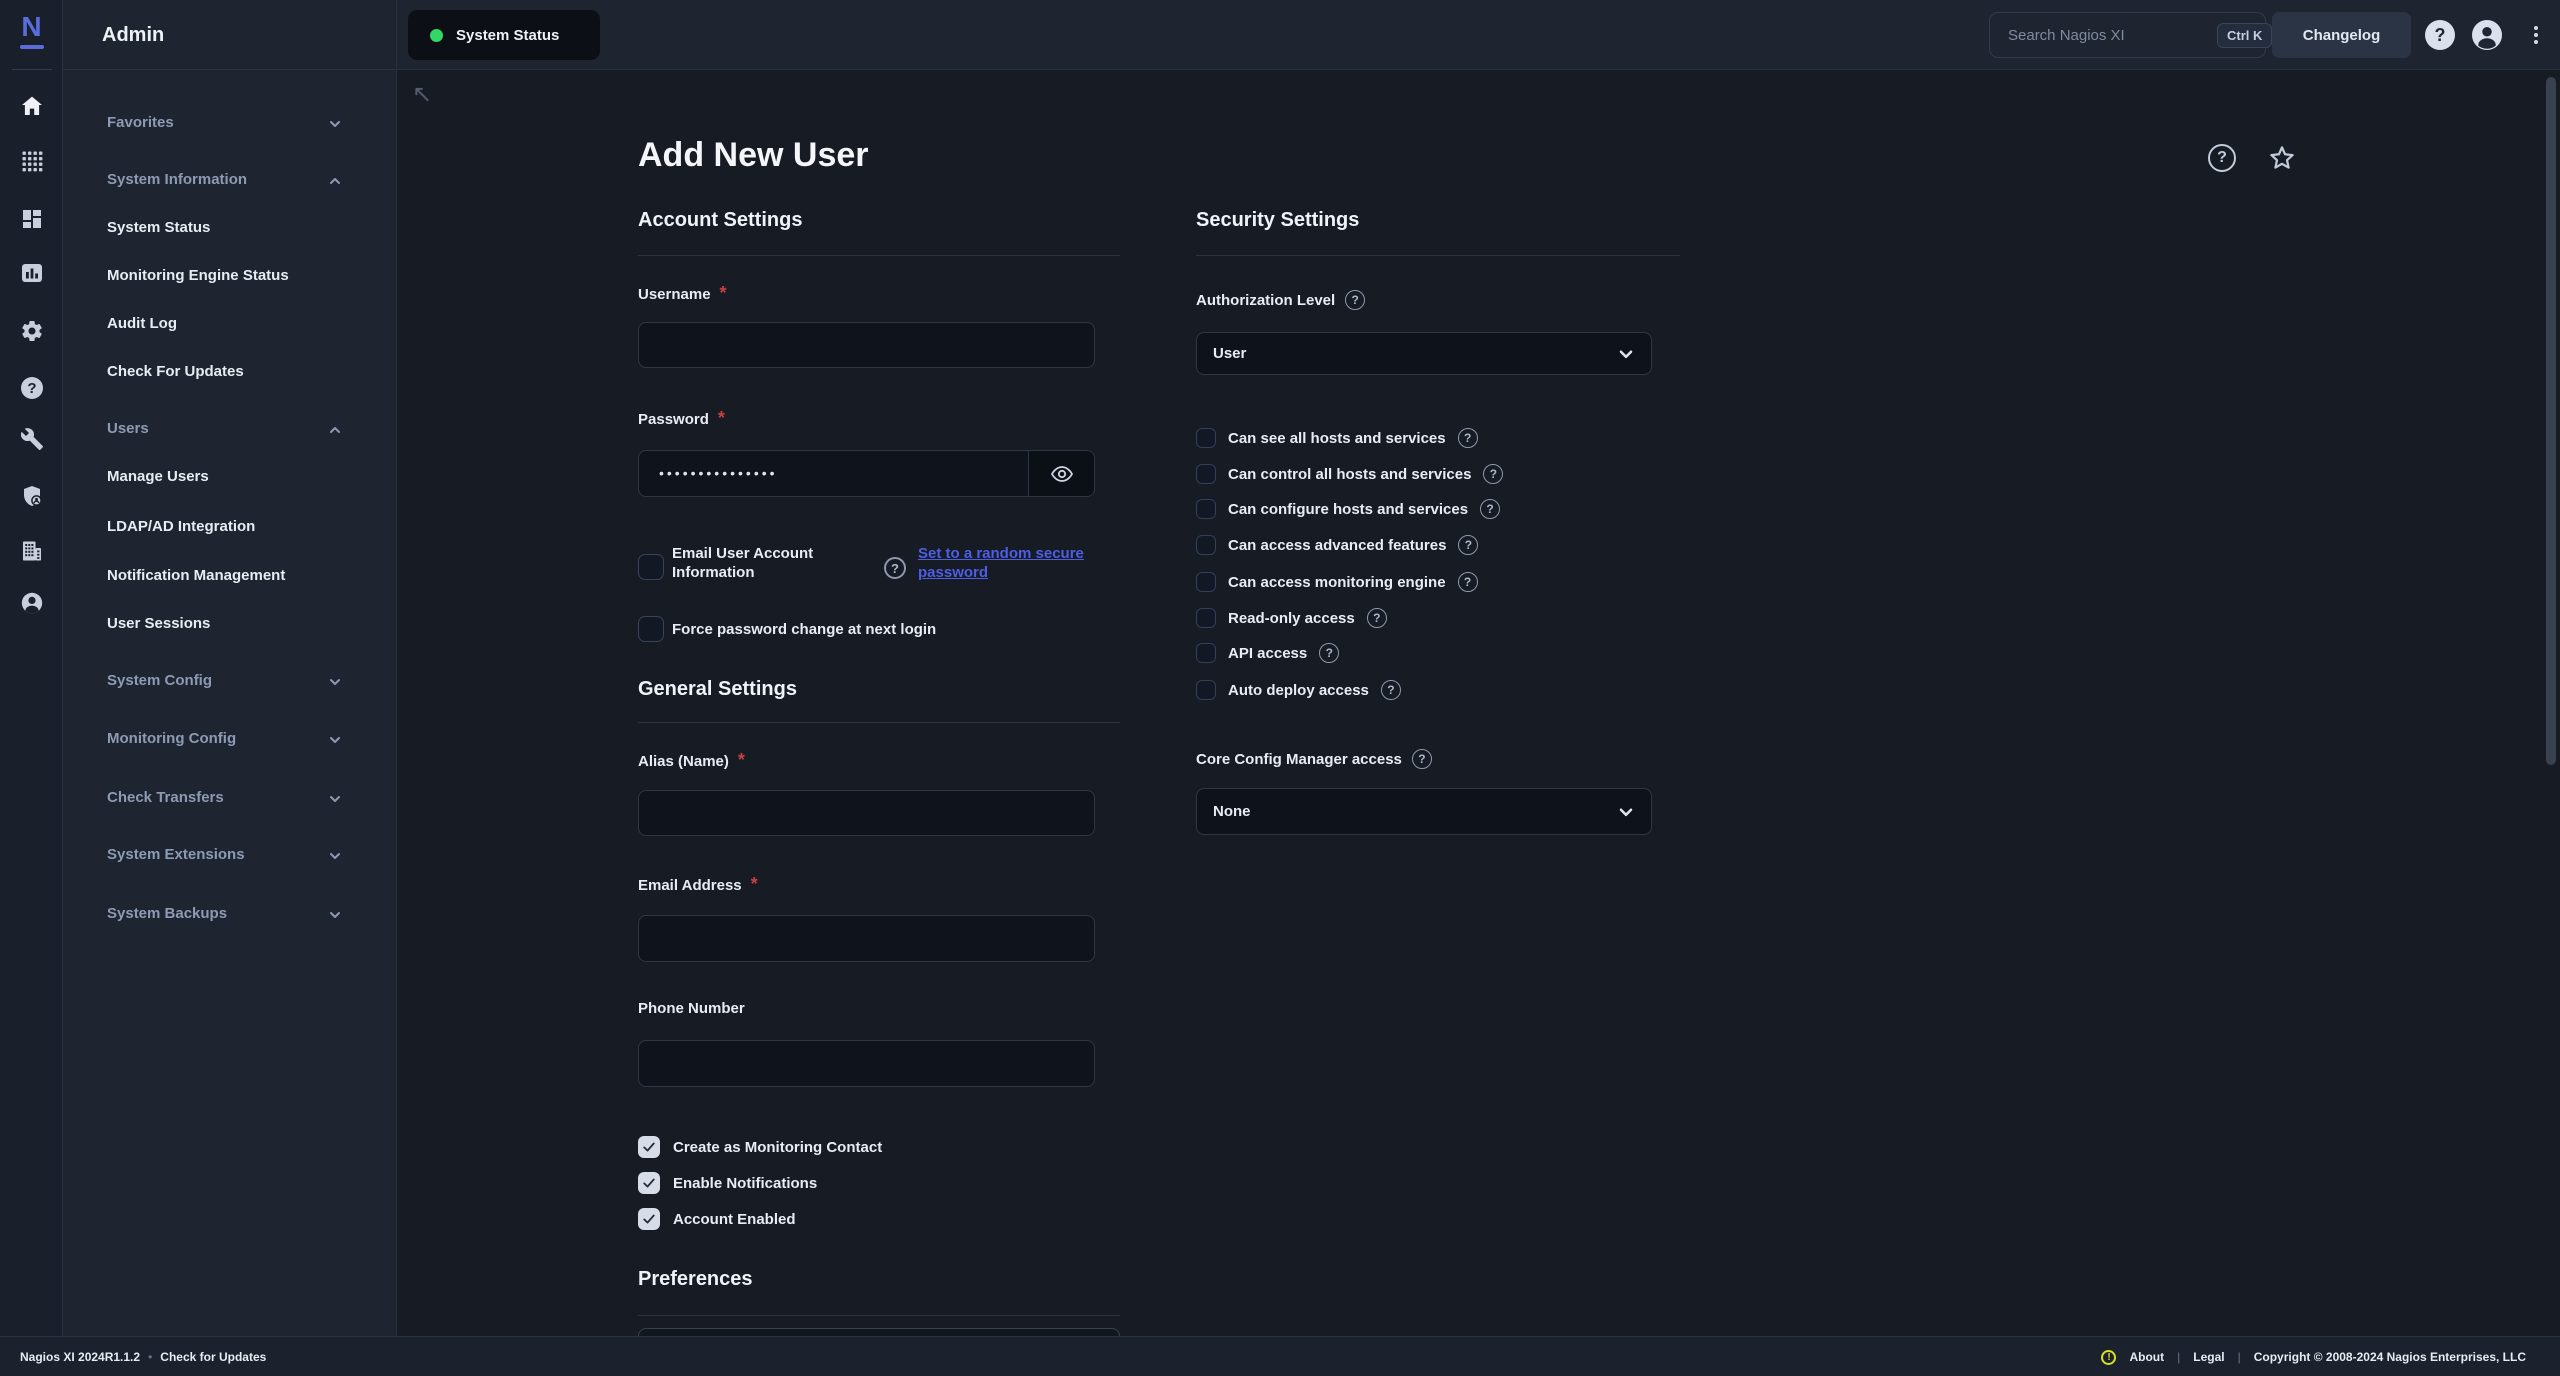  I want to click on reports-chart-icon, so click(32, 273).